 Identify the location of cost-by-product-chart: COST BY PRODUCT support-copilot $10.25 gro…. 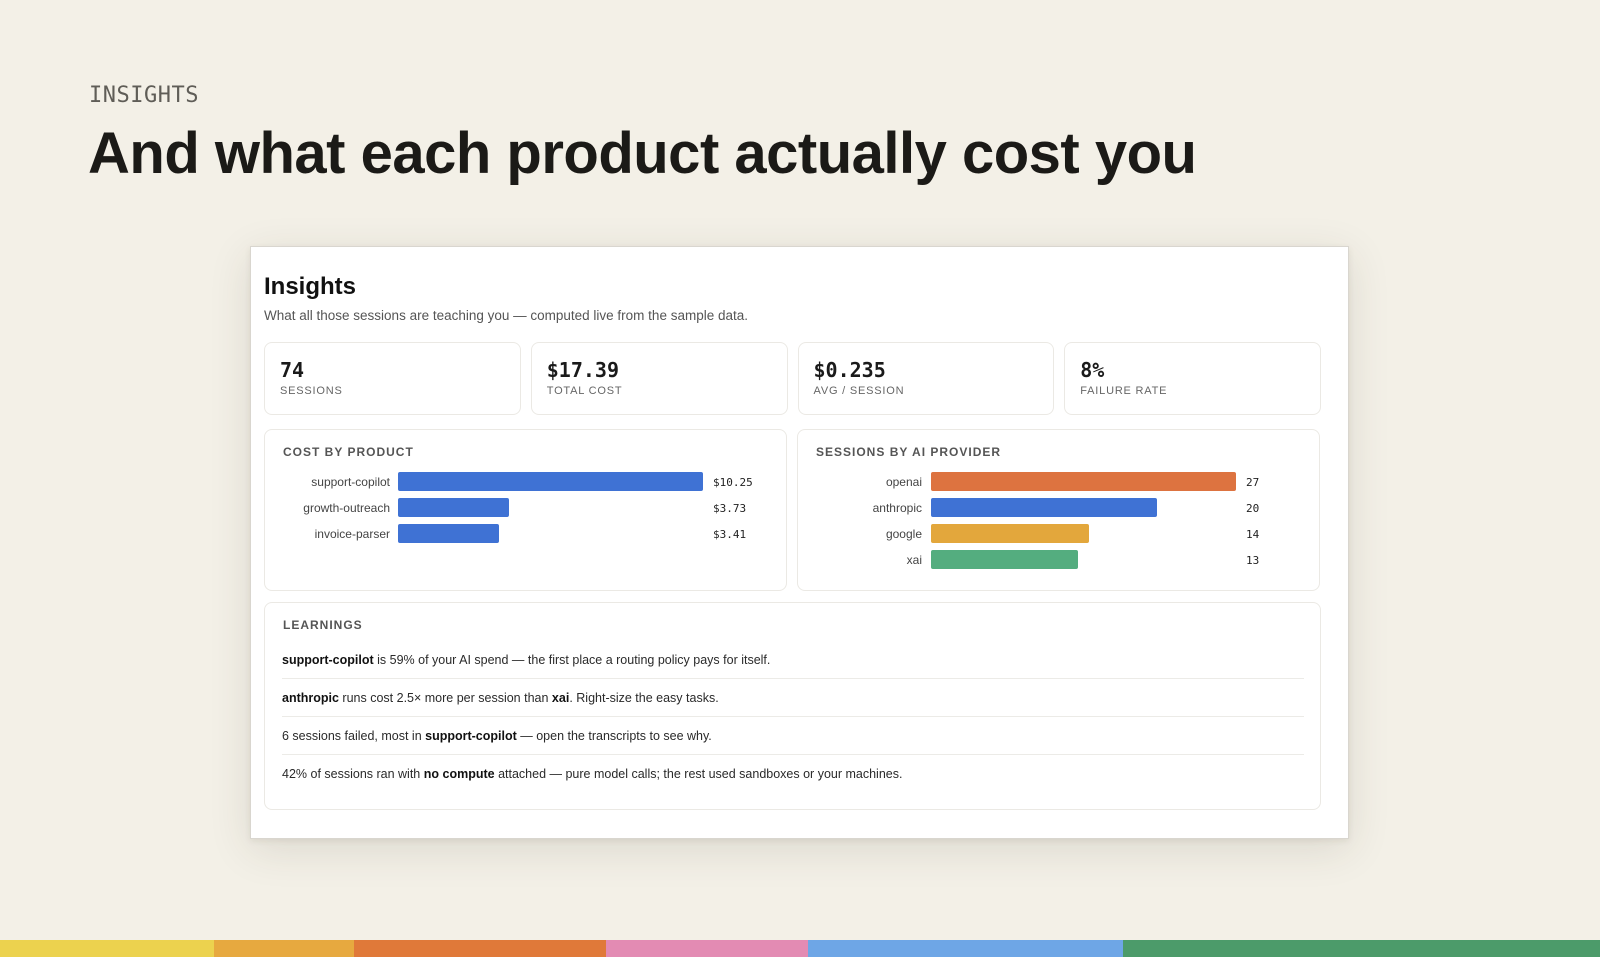
(525, 510).